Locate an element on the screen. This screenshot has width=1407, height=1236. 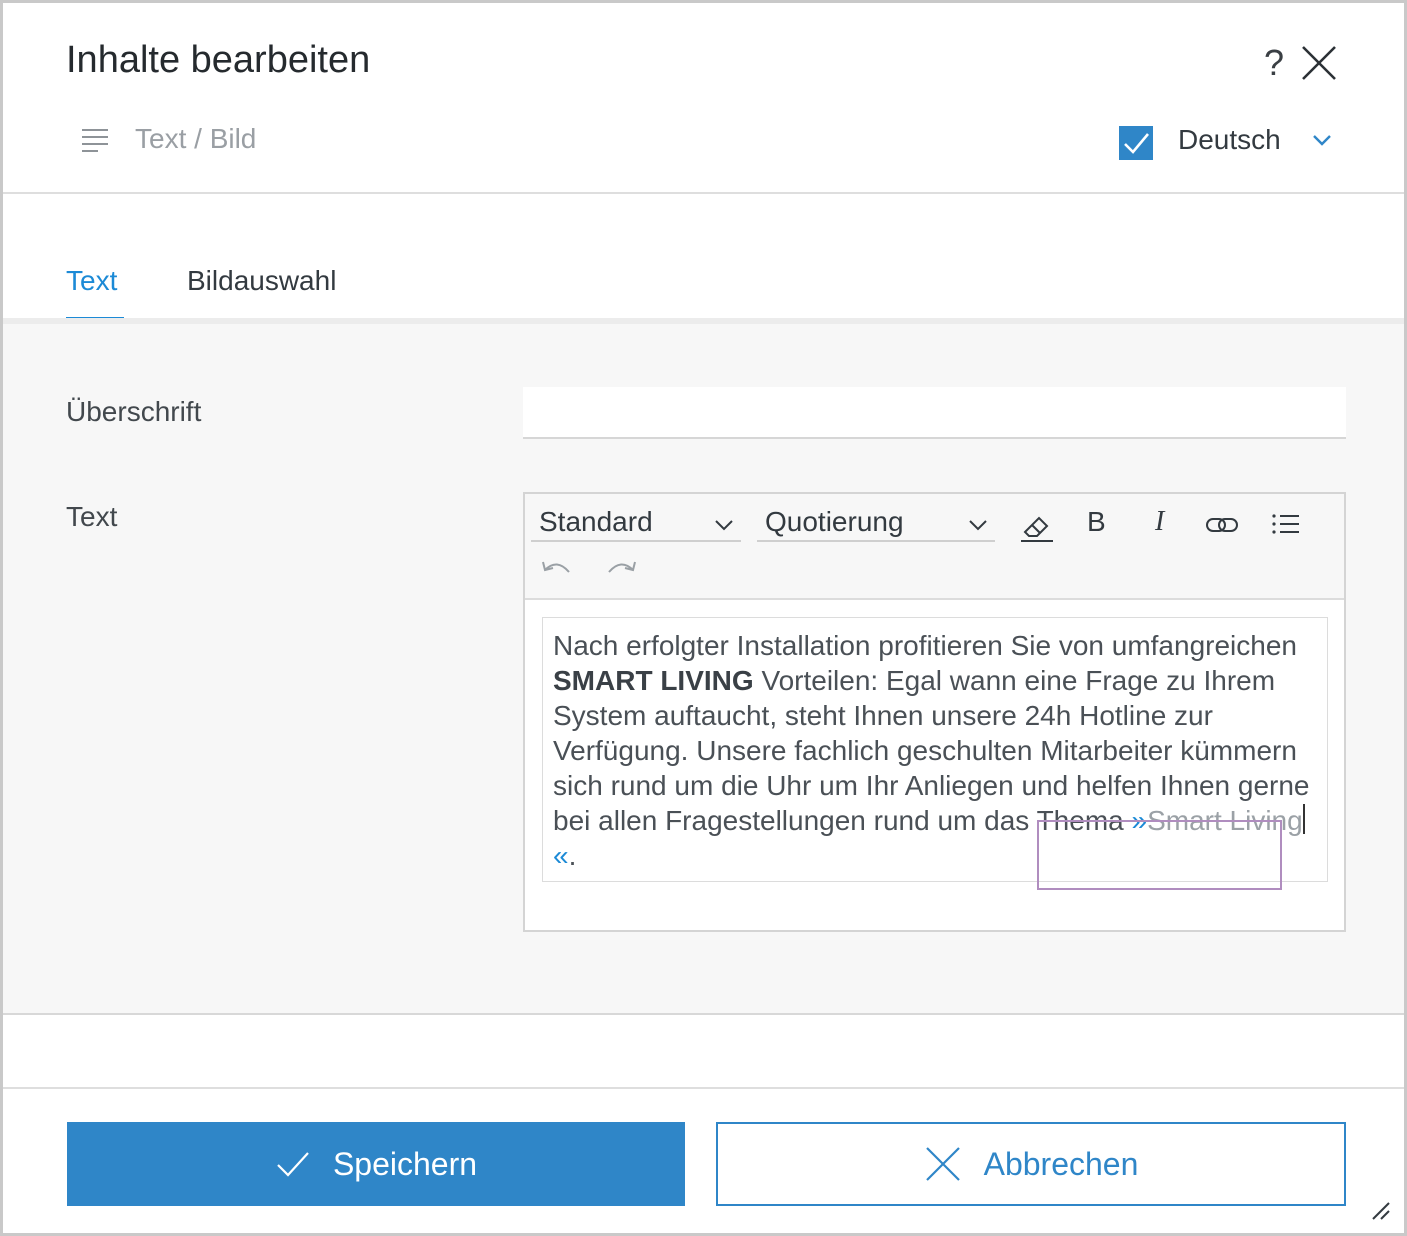
footer-divider is located at coordinates (703, 1088).